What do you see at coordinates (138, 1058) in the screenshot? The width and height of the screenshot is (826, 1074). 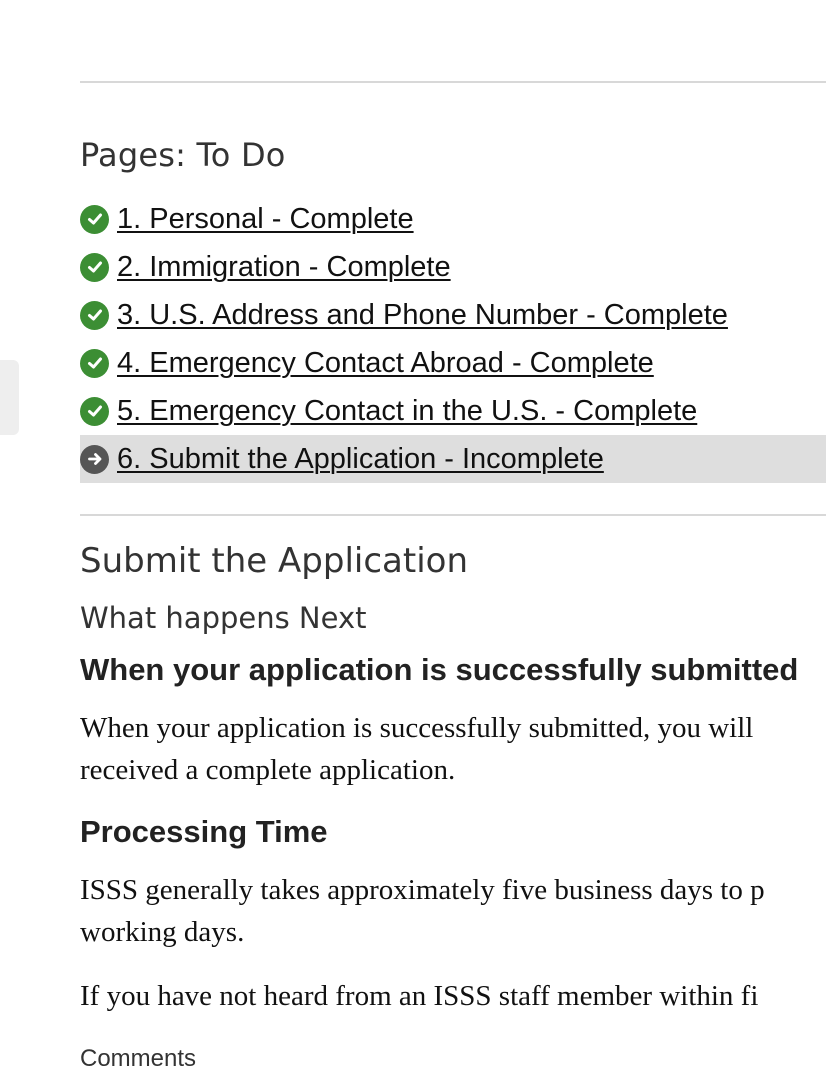 I see `comments-label: Comments` at bounding box center [138, 1058].